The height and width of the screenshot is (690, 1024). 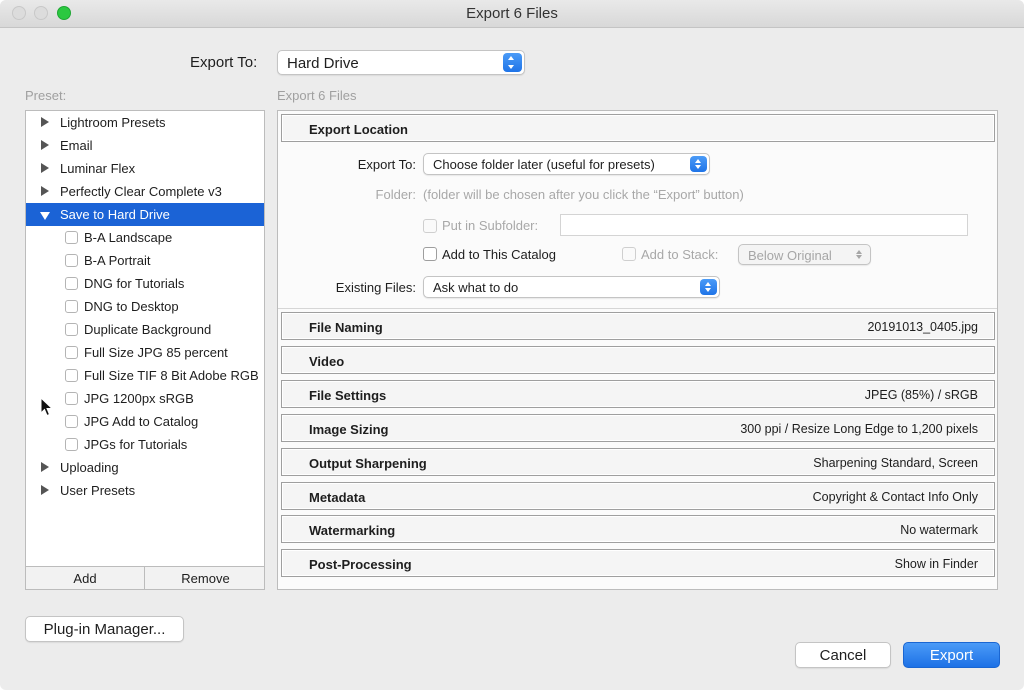 I want to click on section-file-settings: File Settings JPEG (85%) / sRGB, so click(x=638, y=394).